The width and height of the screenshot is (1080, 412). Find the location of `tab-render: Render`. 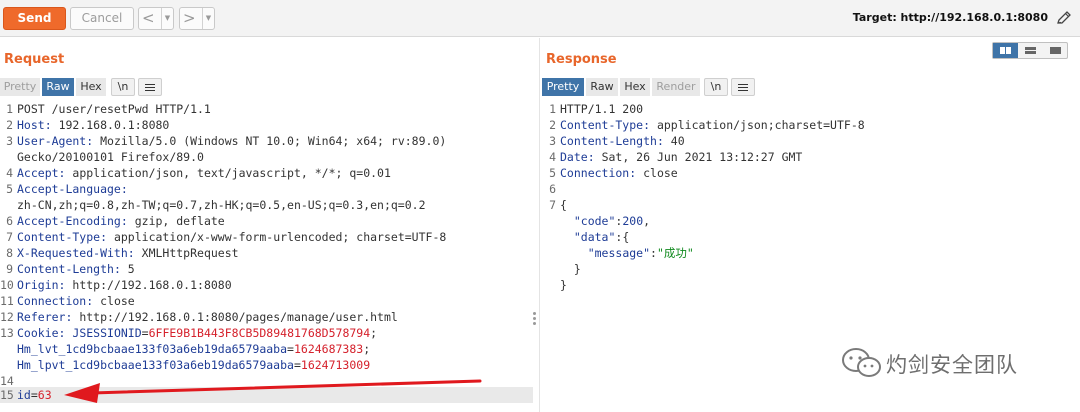

tab-render: Render is located at coordinates (676, 87).